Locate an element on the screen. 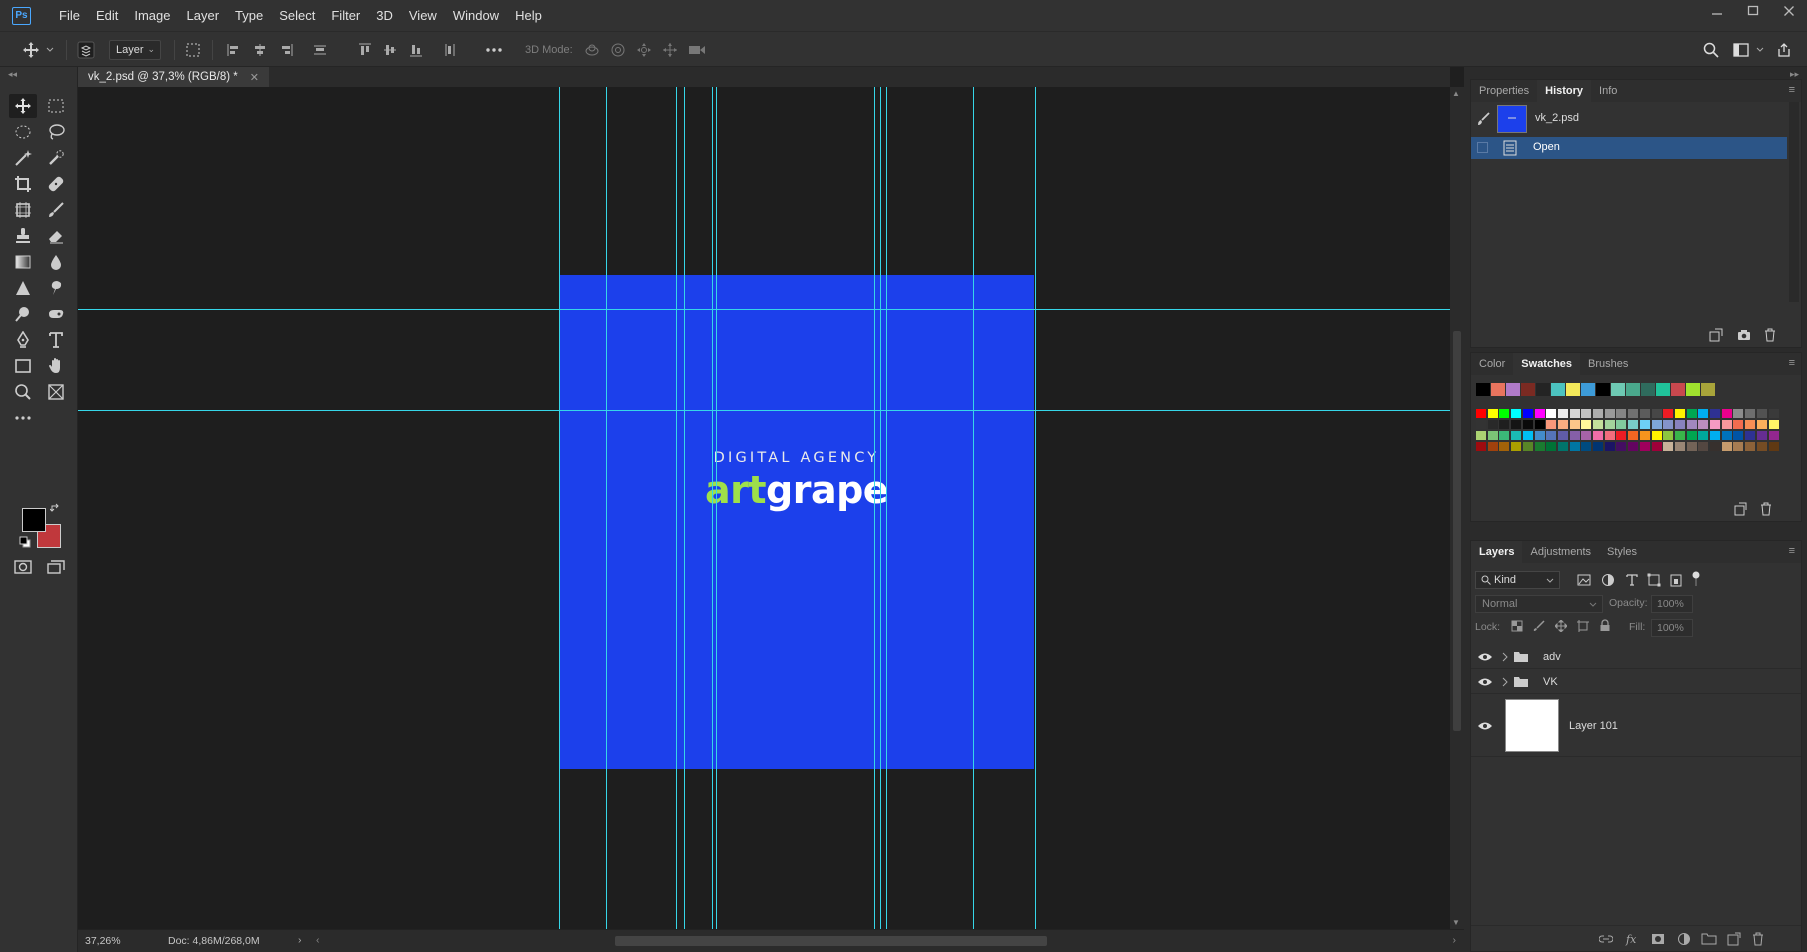 The height and width of the screenshot is (952, 1807). 3d-orbit-button is located at coordinates (592, 50).